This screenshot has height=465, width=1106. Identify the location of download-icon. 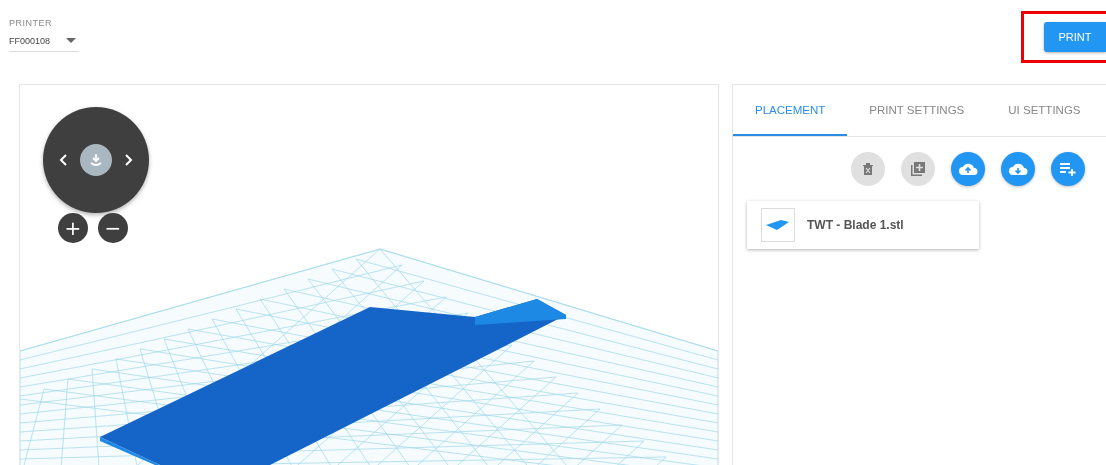
(96, 160).